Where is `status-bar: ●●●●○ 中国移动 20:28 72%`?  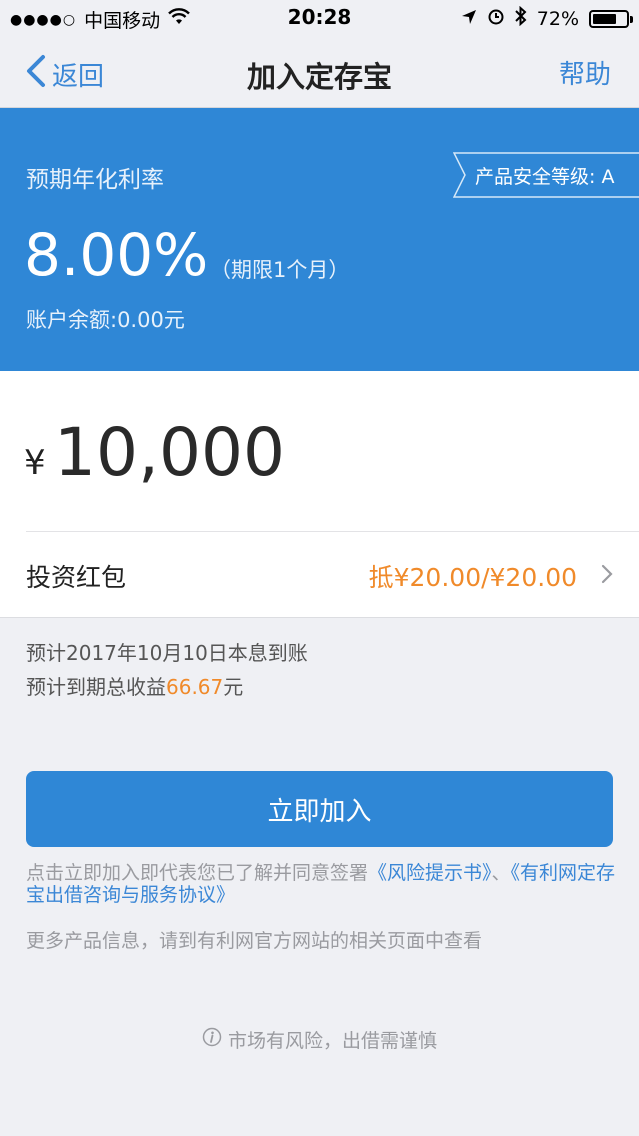
status-bar: ●●●●○ 中国移动 20:28 72% is located at coordinates (319, 18).